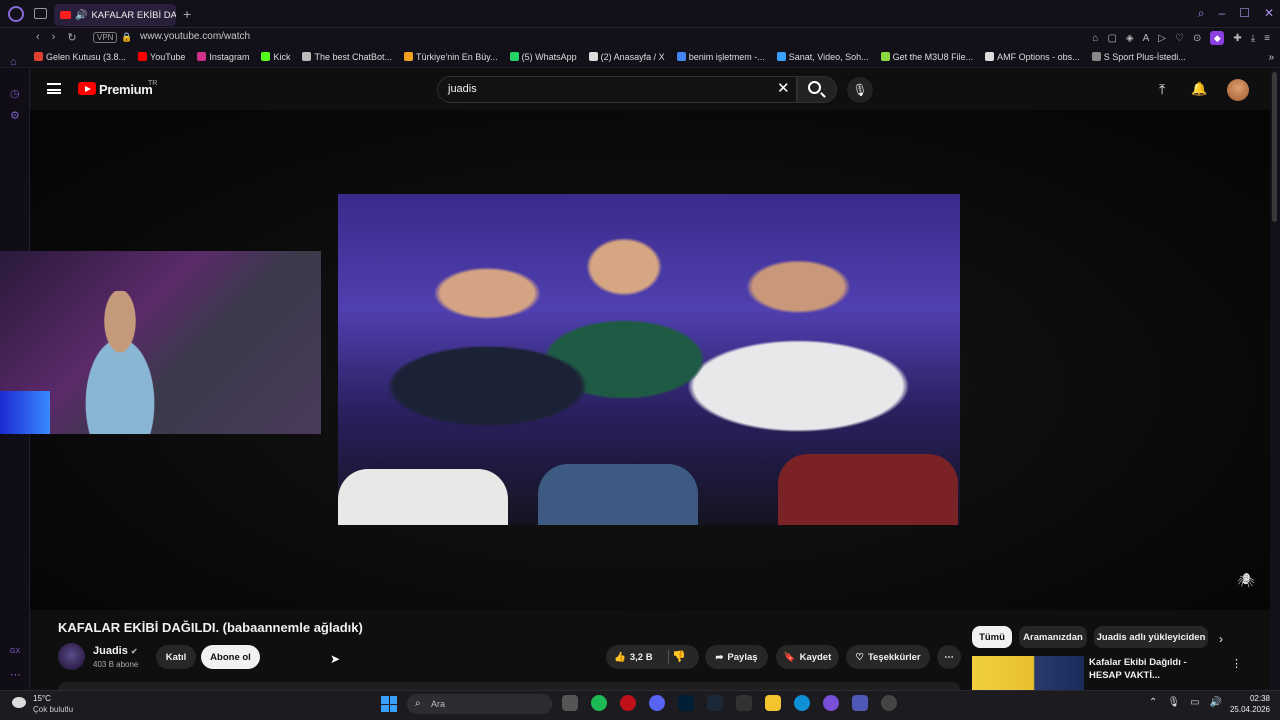  Describe the element at coordinates (230, 657) in the screenshot. I see `subscribe-button: Abone ol` at that location.